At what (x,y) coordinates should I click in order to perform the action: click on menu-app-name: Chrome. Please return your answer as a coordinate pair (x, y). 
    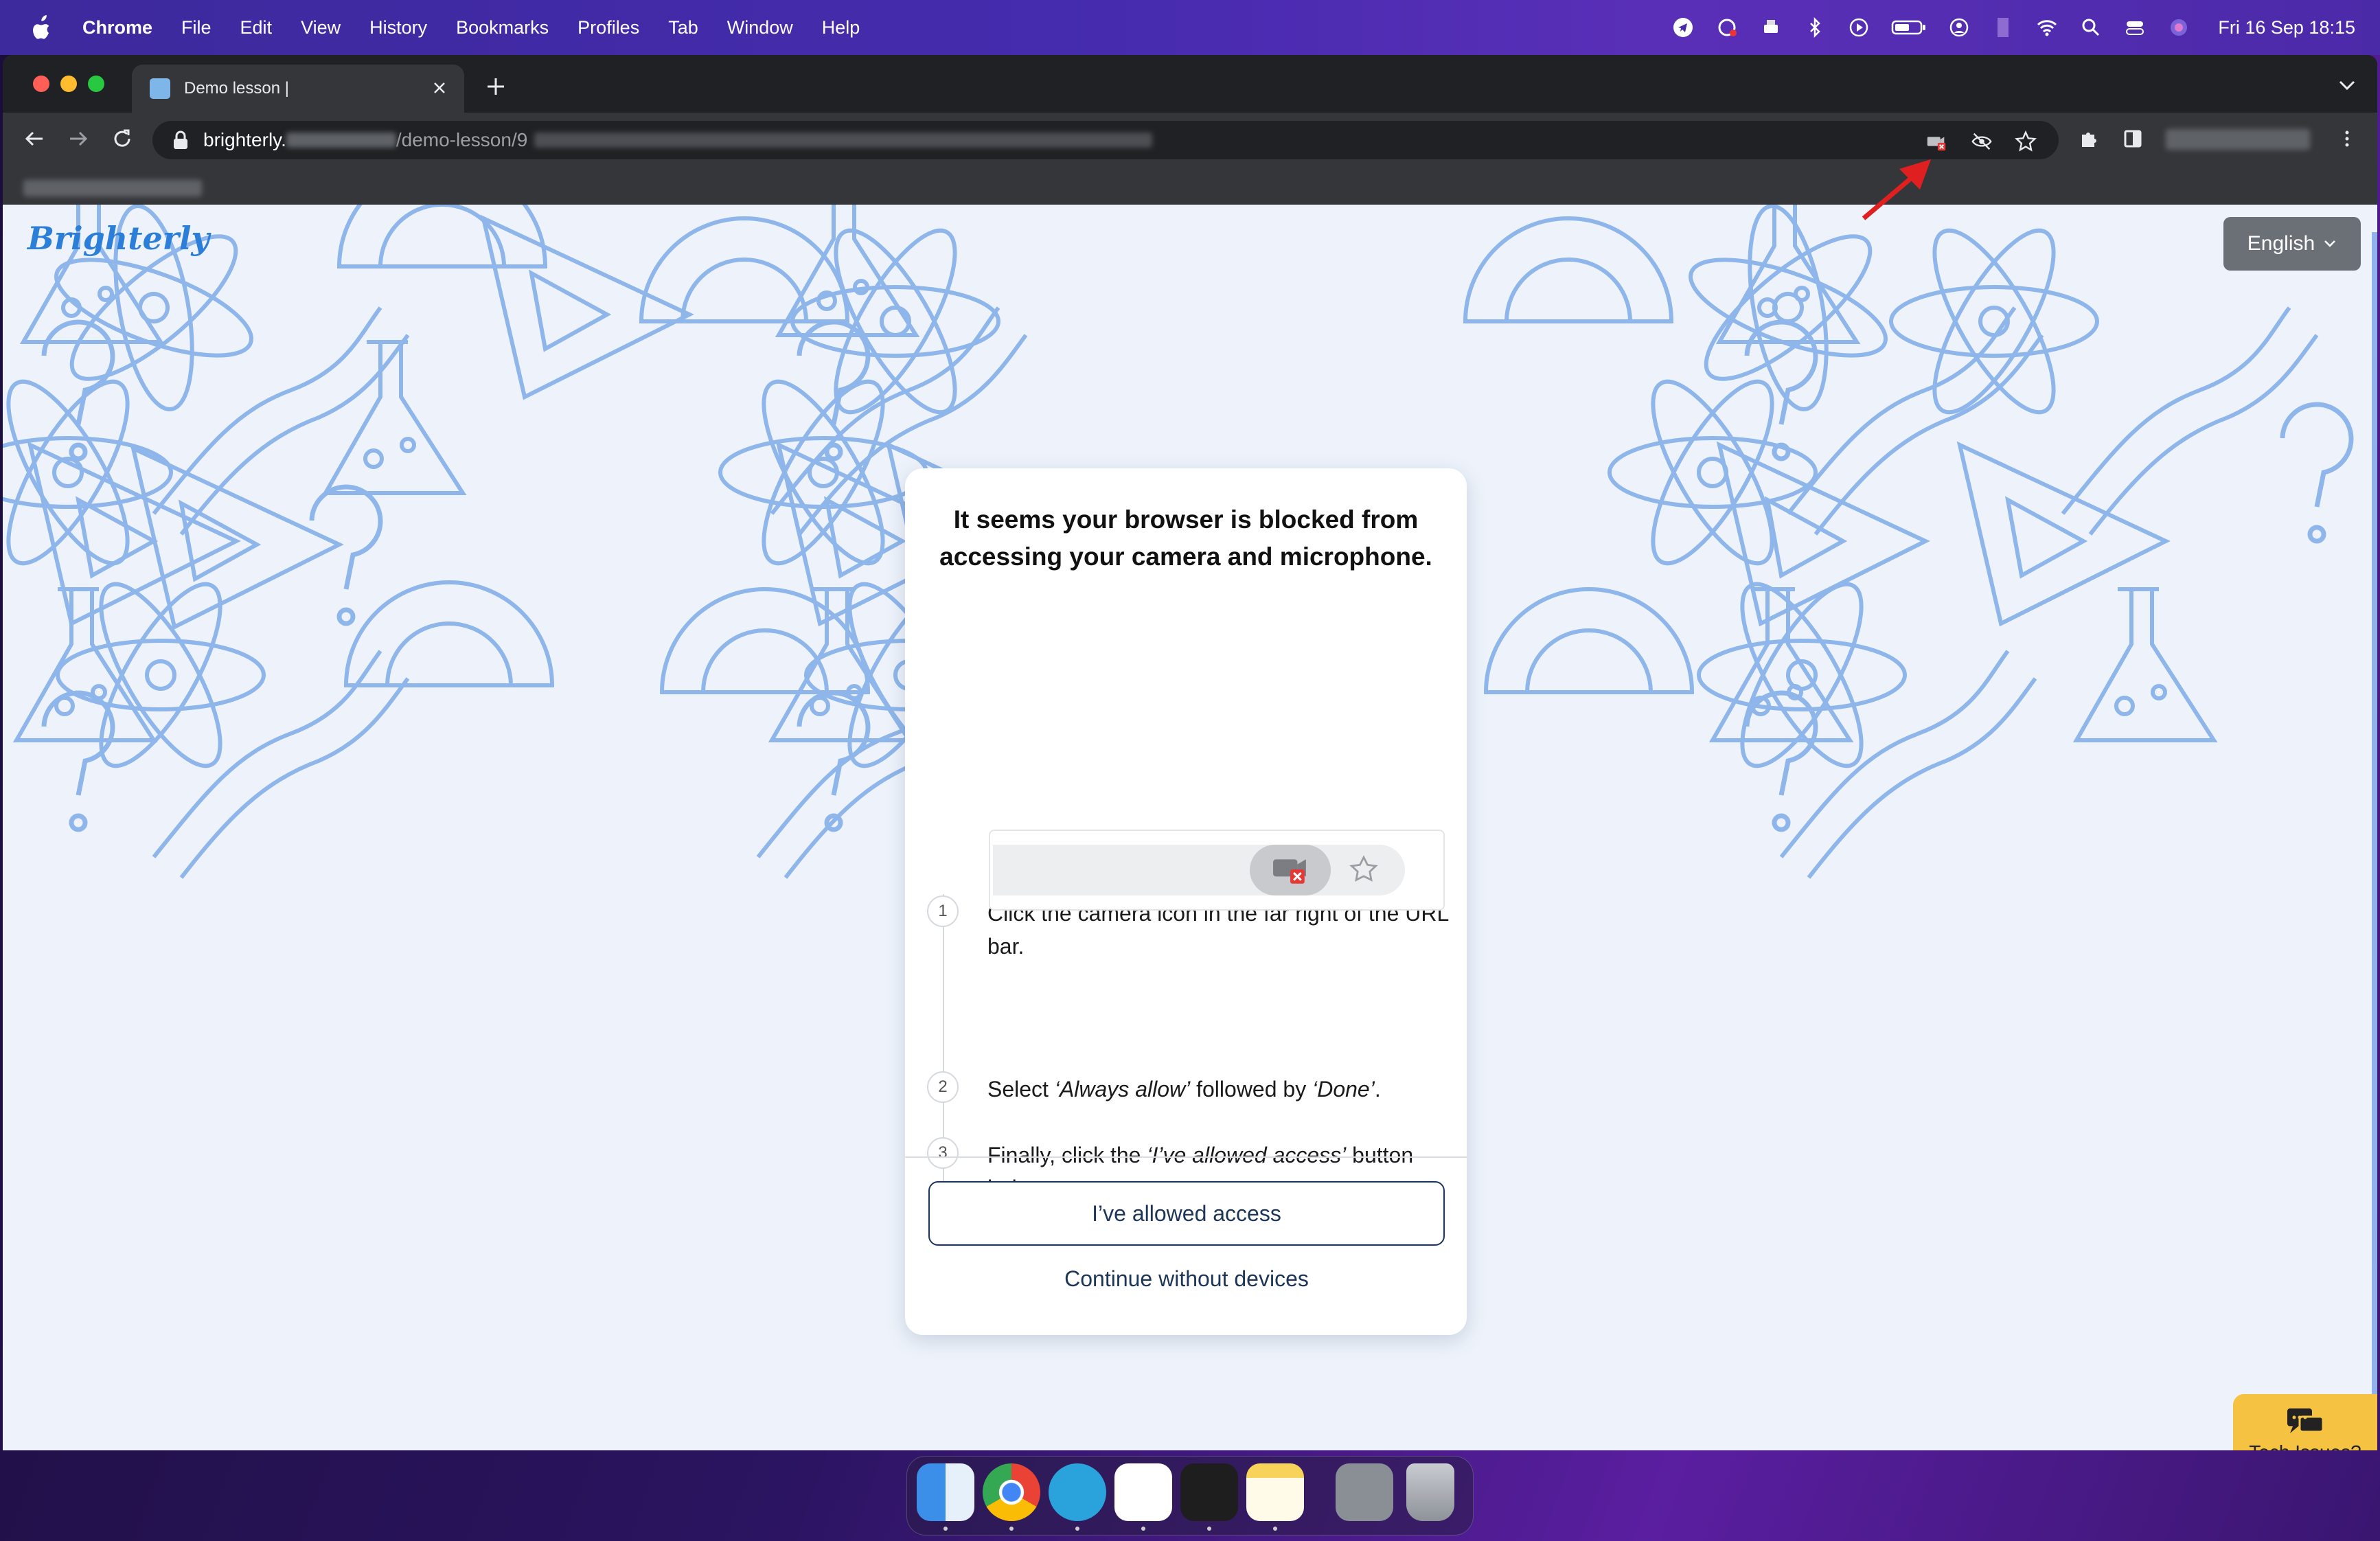
    Looking at the image, I should click on (117, 28).